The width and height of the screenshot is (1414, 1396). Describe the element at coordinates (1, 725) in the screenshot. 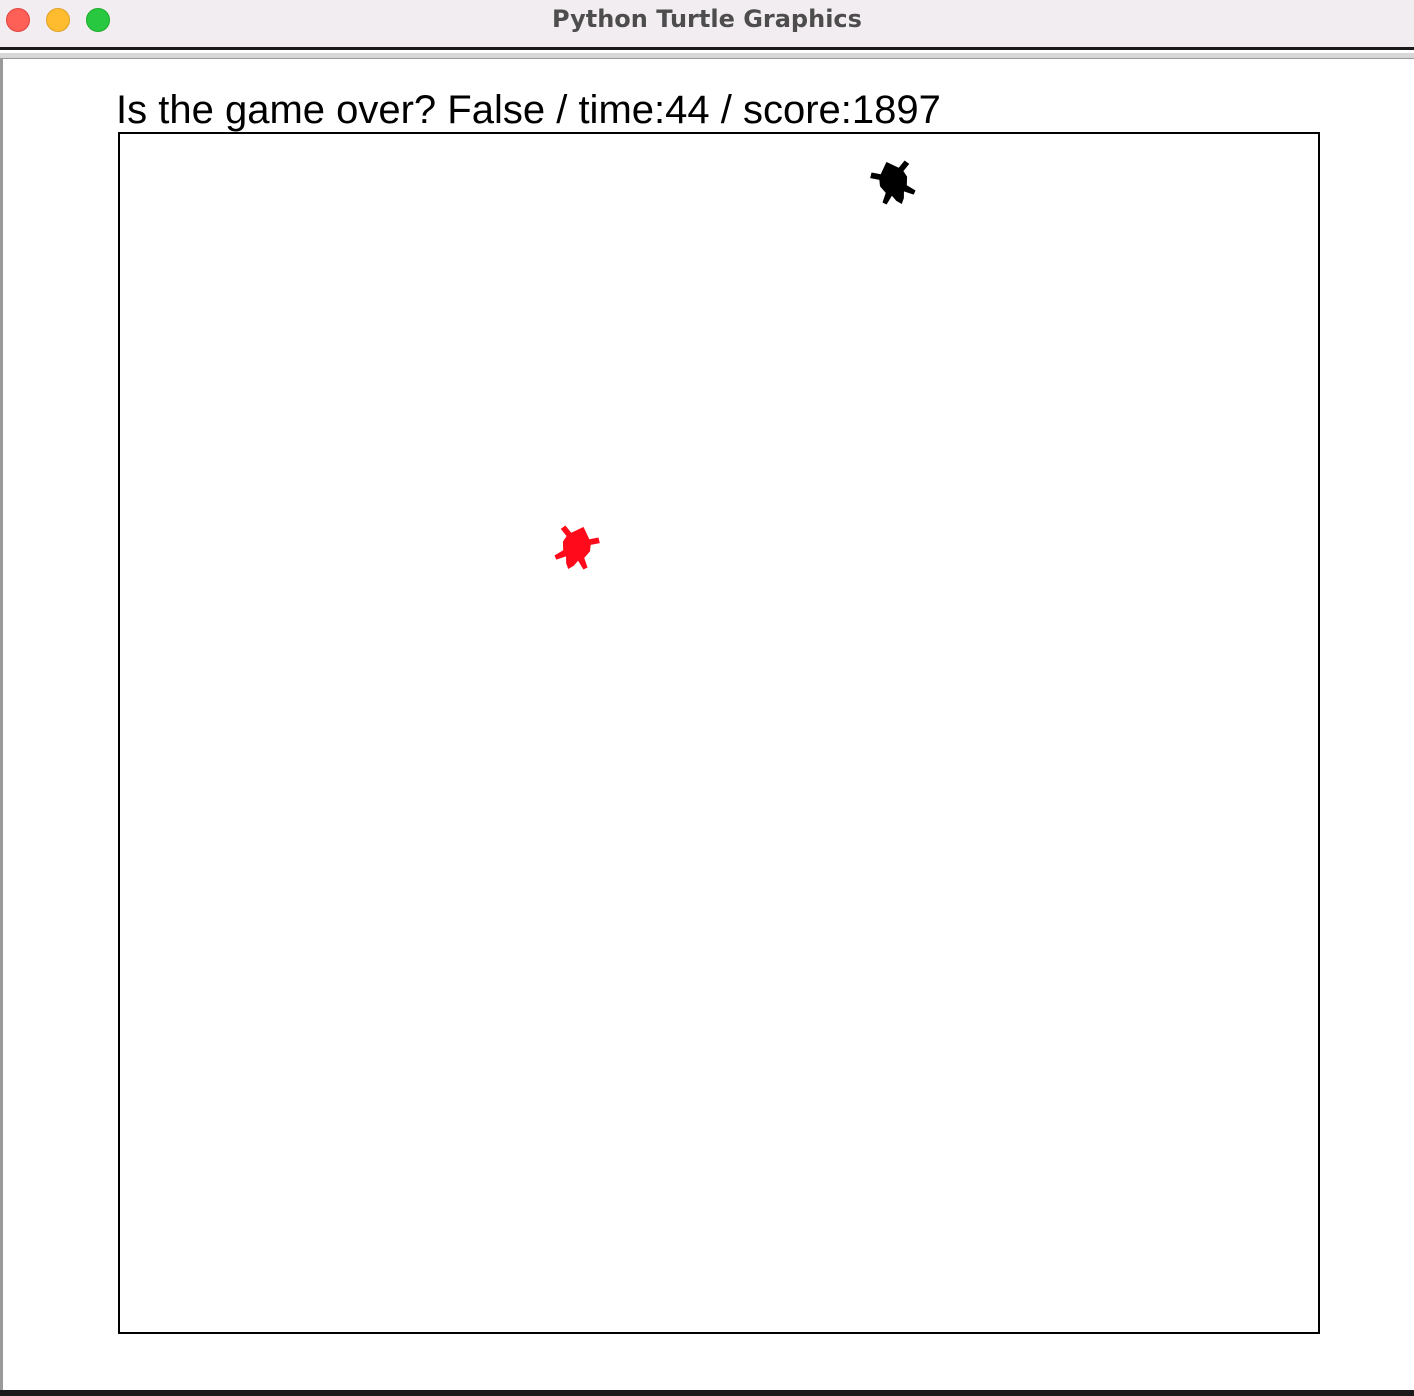

I see `window-left-border` at that location.